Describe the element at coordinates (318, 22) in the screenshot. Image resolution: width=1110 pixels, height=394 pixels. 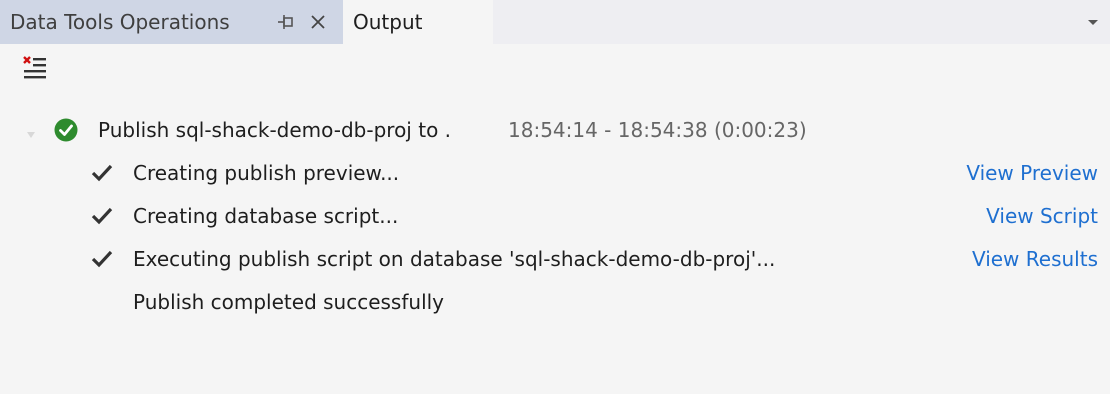
I see `close-icon` at that location.